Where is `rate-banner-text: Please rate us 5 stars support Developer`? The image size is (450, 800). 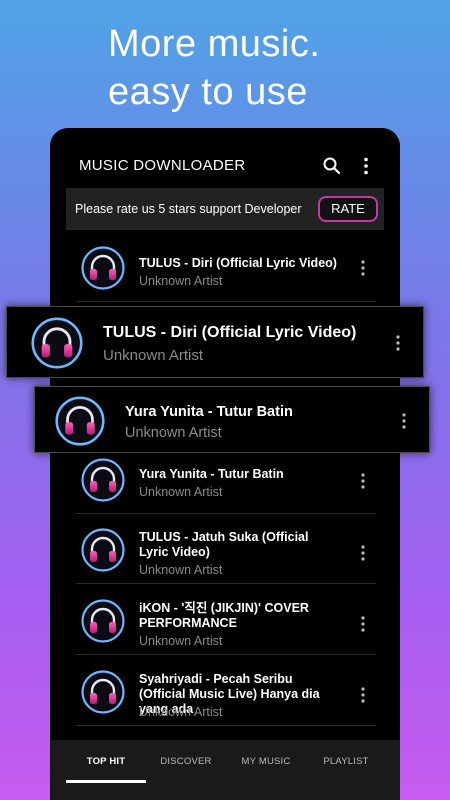
rate-banner-text: Please rate us 5 stars support Developer is located at coordinates (188, 209).